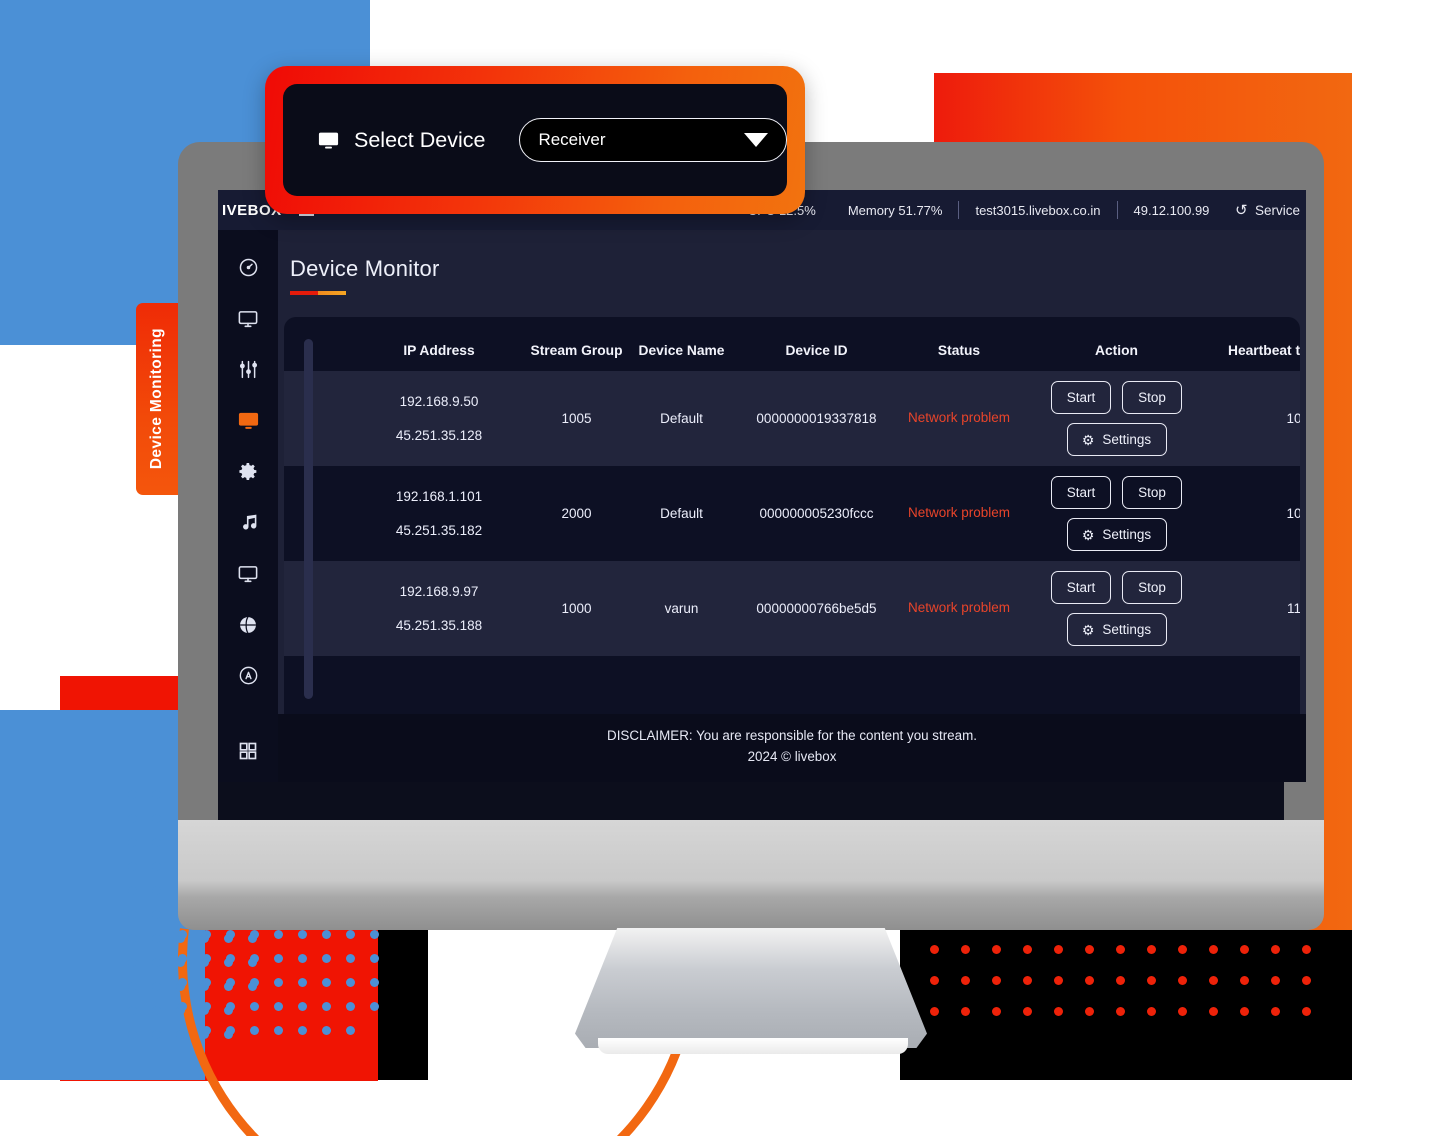  I want to click on select-device-popup: Select Device Receiver, so click(535, 140).